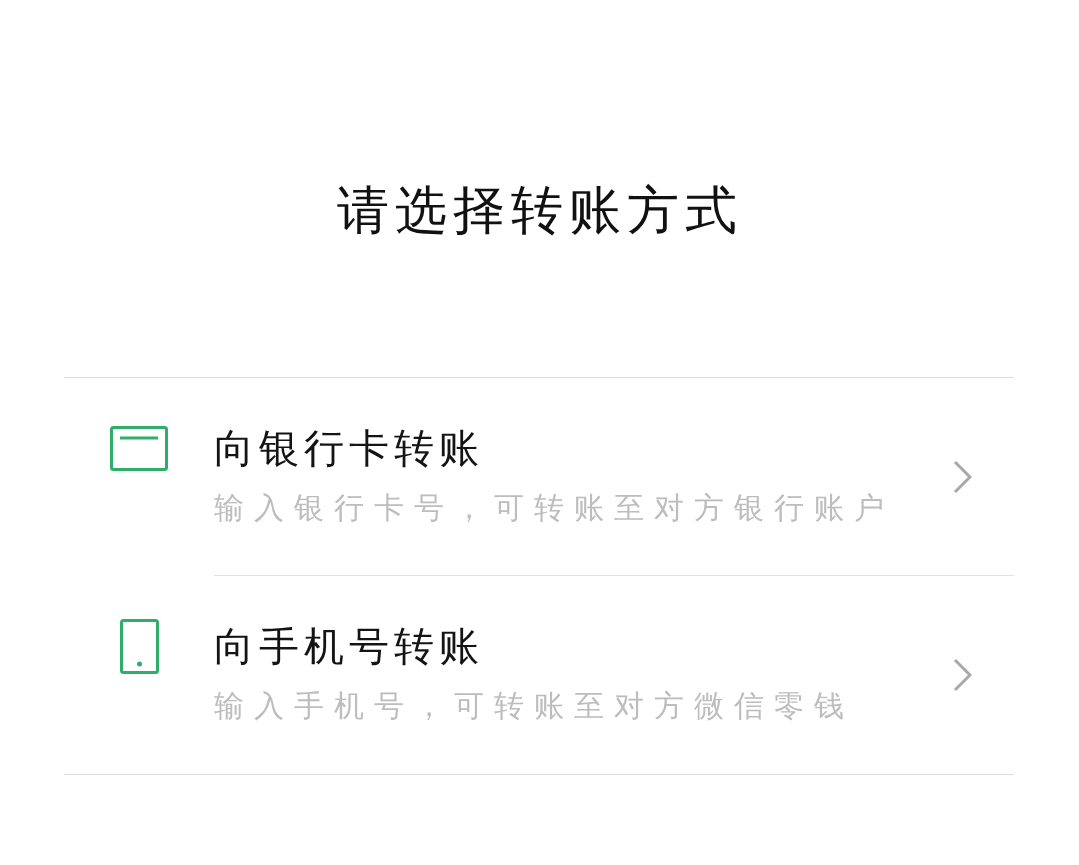 This screenshot has width=1079, height=865. Describe the element at coordinates (534, 706) in the screenshot. I see `option-description: 输入手机号，可转账至对方微信零钱` at that location.